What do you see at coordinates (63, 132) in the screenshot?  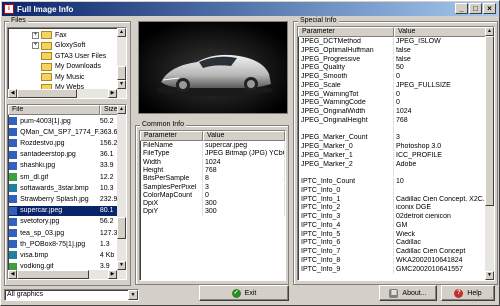 I see `file-row: QMan_CM_SP7_1774_F... 363.6` at bounding box center [63, 132].